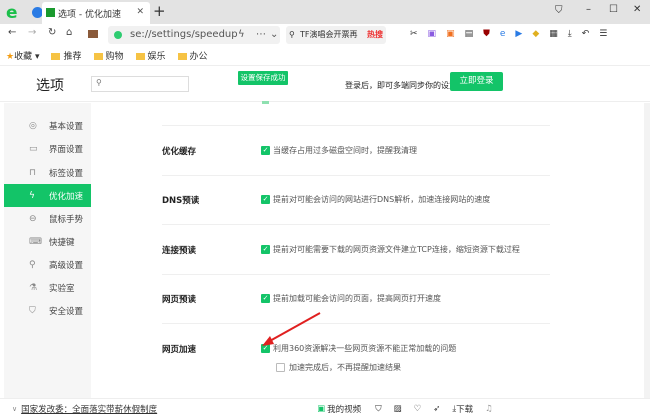 The height and width of the screenshot is (418, 650). What do you see at coordinates (378, 409) in the screenshot?
I see `shield-icon: ⛉` at bounding box center [378, 409].